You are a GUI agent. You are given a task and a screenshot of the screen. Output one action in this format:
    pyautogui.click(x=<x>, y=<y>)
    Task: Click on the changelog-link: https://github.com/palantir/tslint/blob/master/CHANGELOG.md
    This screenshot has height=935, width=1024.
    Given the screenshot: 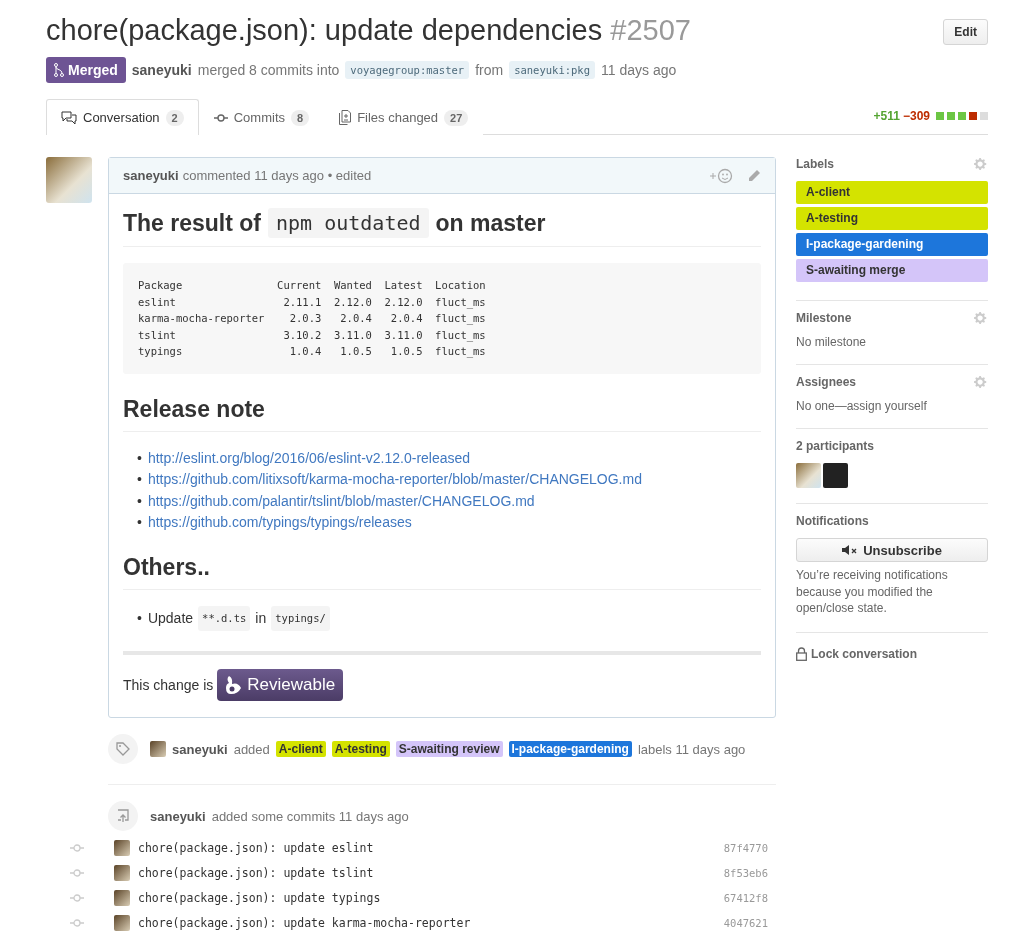 What is the action you would take?
    pyautogui.click(x=341, y=501)
    